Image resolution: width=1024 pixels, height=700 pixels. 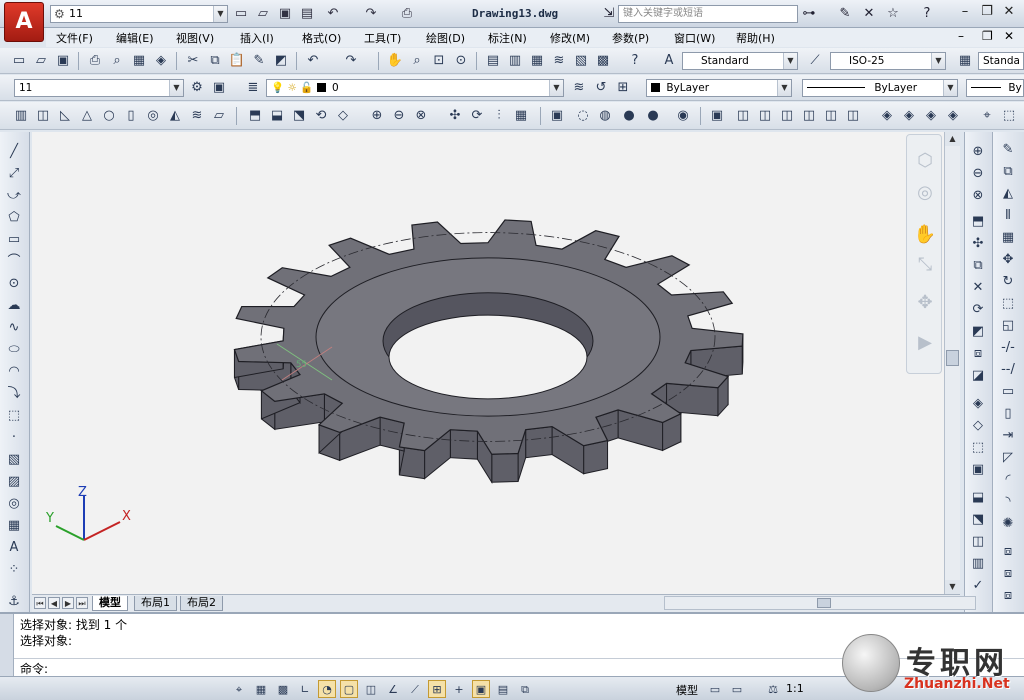 What do you see at coordinates (687, 690) in the screenshot?
I see `model-space-label: 模型` at bounding box center [687, 690].